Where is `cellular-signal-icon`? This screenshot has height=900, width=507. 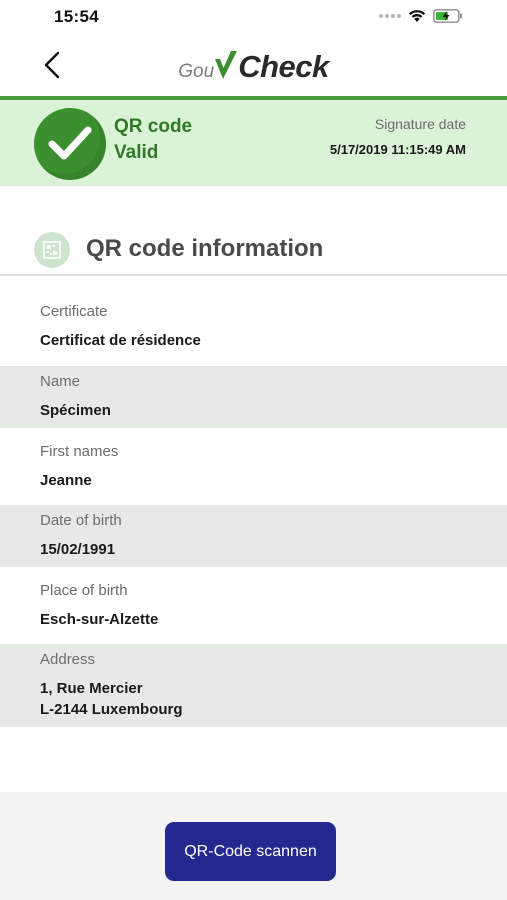
cellular-signal-icon is located at coordinates (390, 16).